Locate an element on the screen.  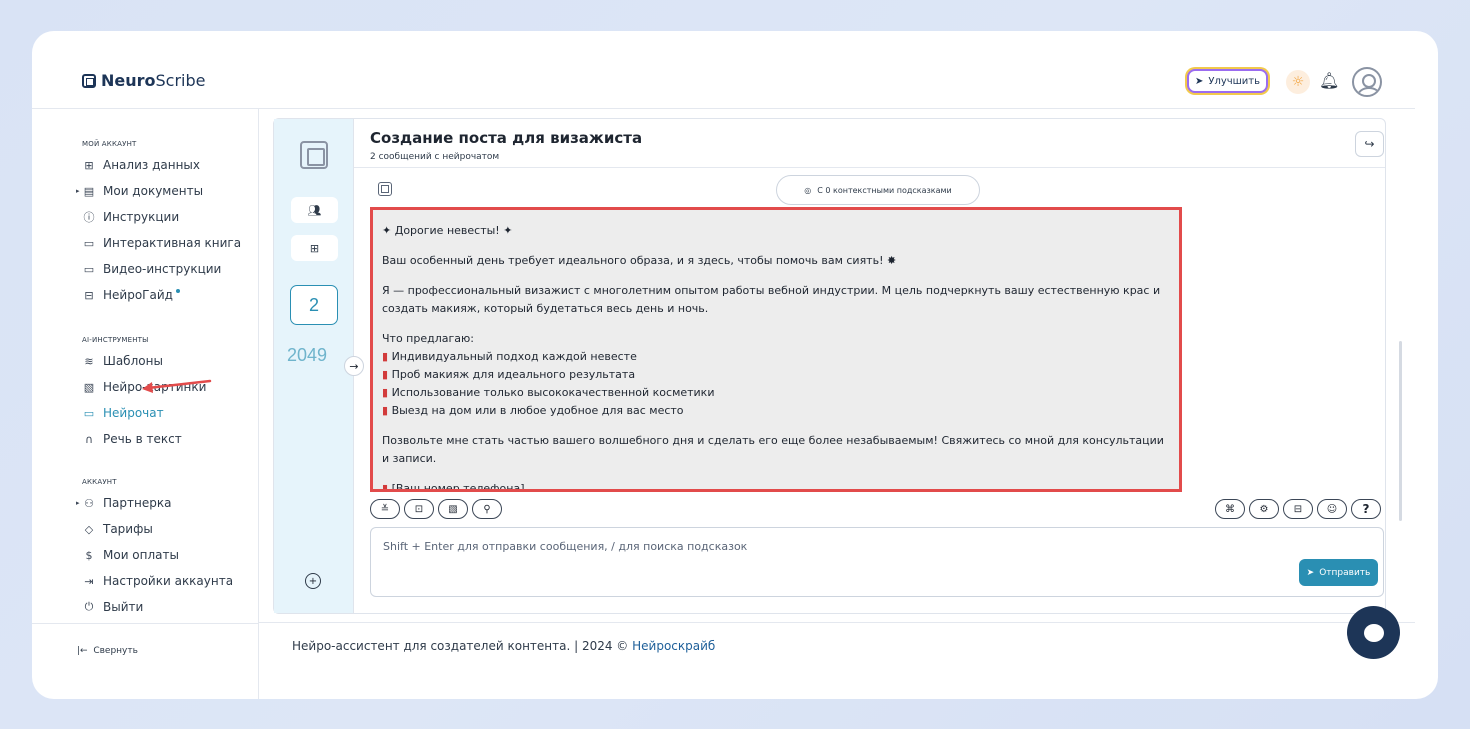
chat-subtitle: 2 сообщений с нейрочатом is located at coordinates (435, 157).